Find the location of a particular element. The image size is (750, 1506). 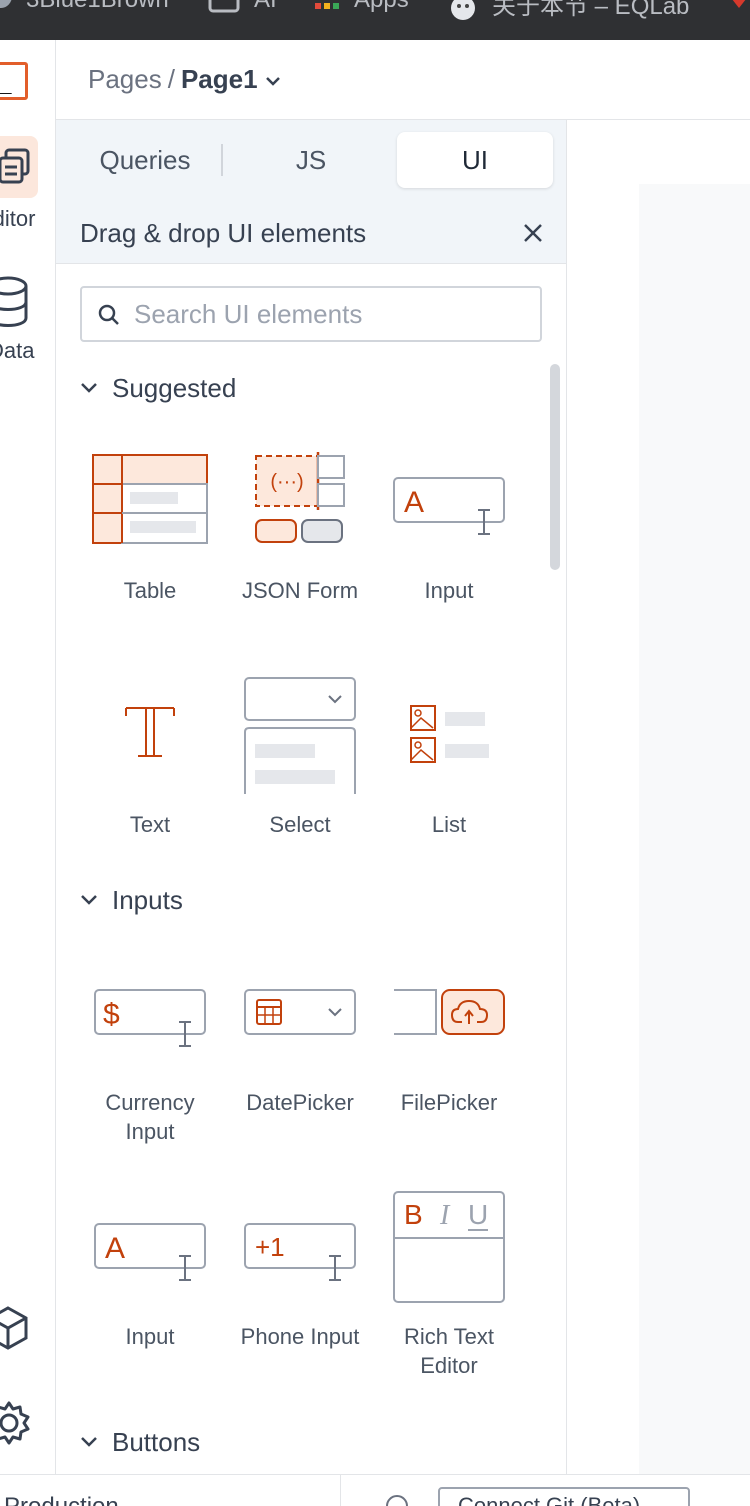

search-field is located at coordinates (311, 314).